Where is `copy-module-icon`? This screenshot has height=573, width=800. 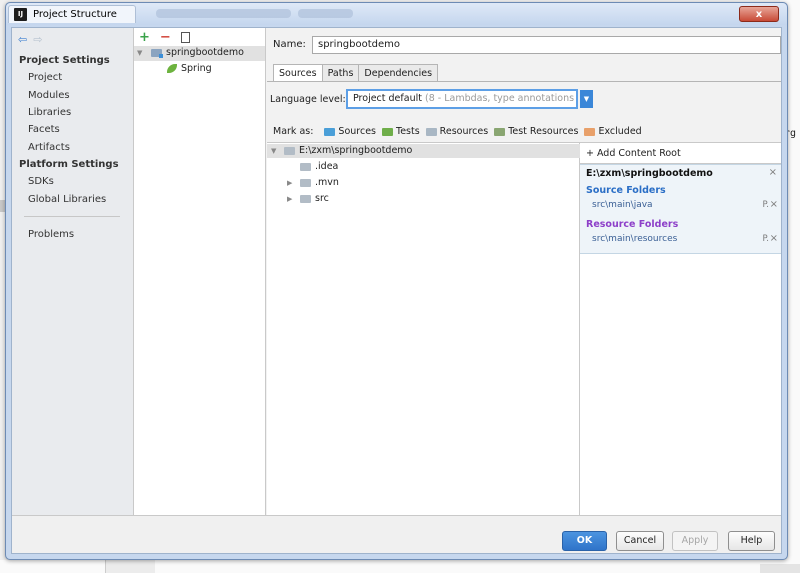
copy-module-icon is located at coordinates (185, 37).